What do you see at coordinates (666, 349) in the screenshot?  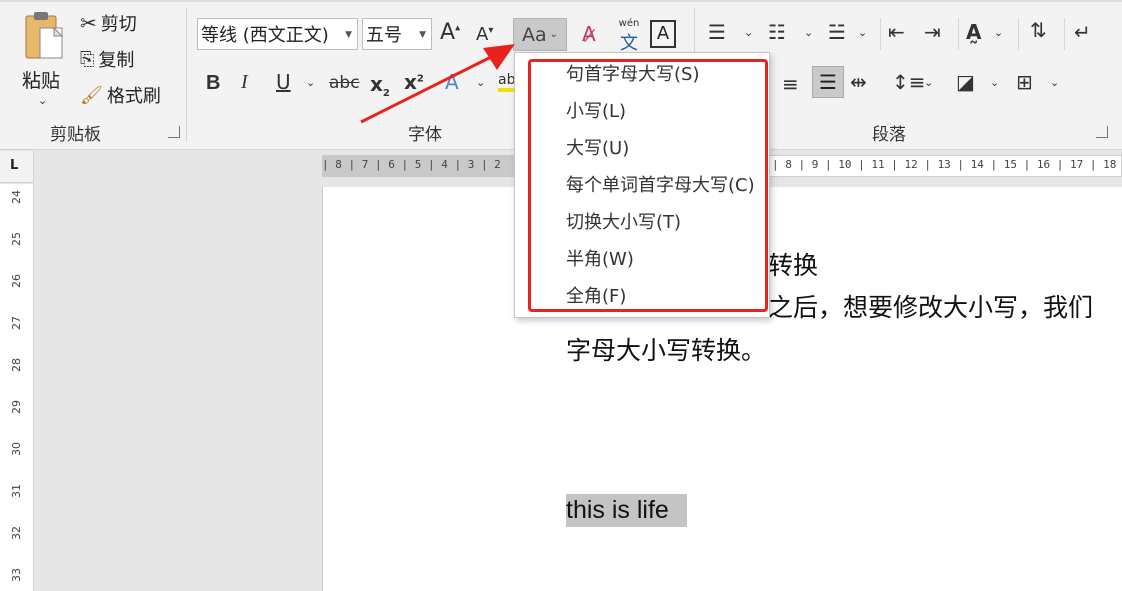 I see `document-text: 字母大小写转换。` at bounding box center [666, 349].